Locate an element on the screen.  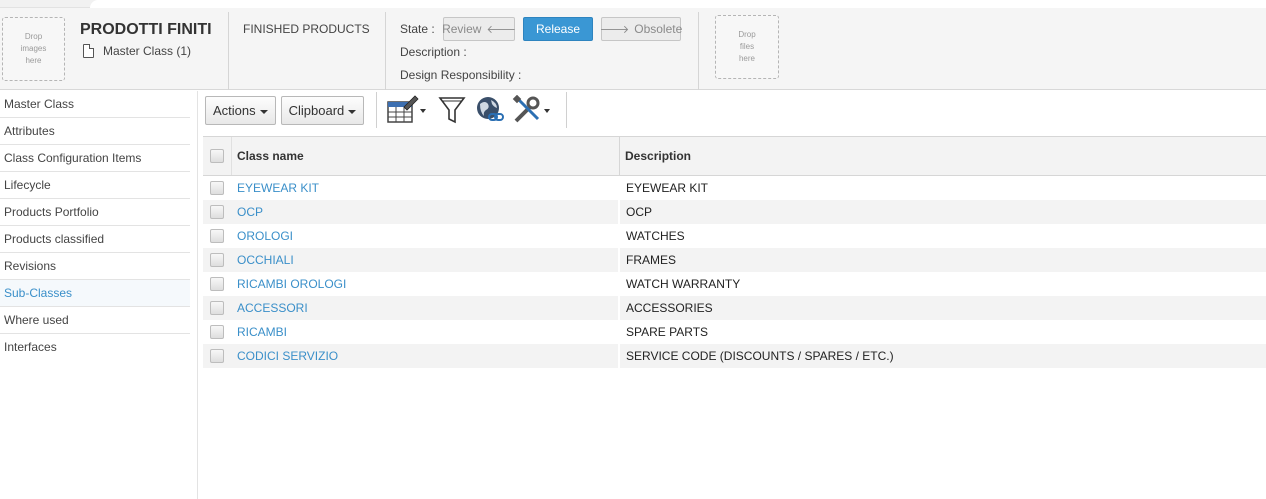
arrow-left-icon: 🡐 is located at coordinates (501, 30).